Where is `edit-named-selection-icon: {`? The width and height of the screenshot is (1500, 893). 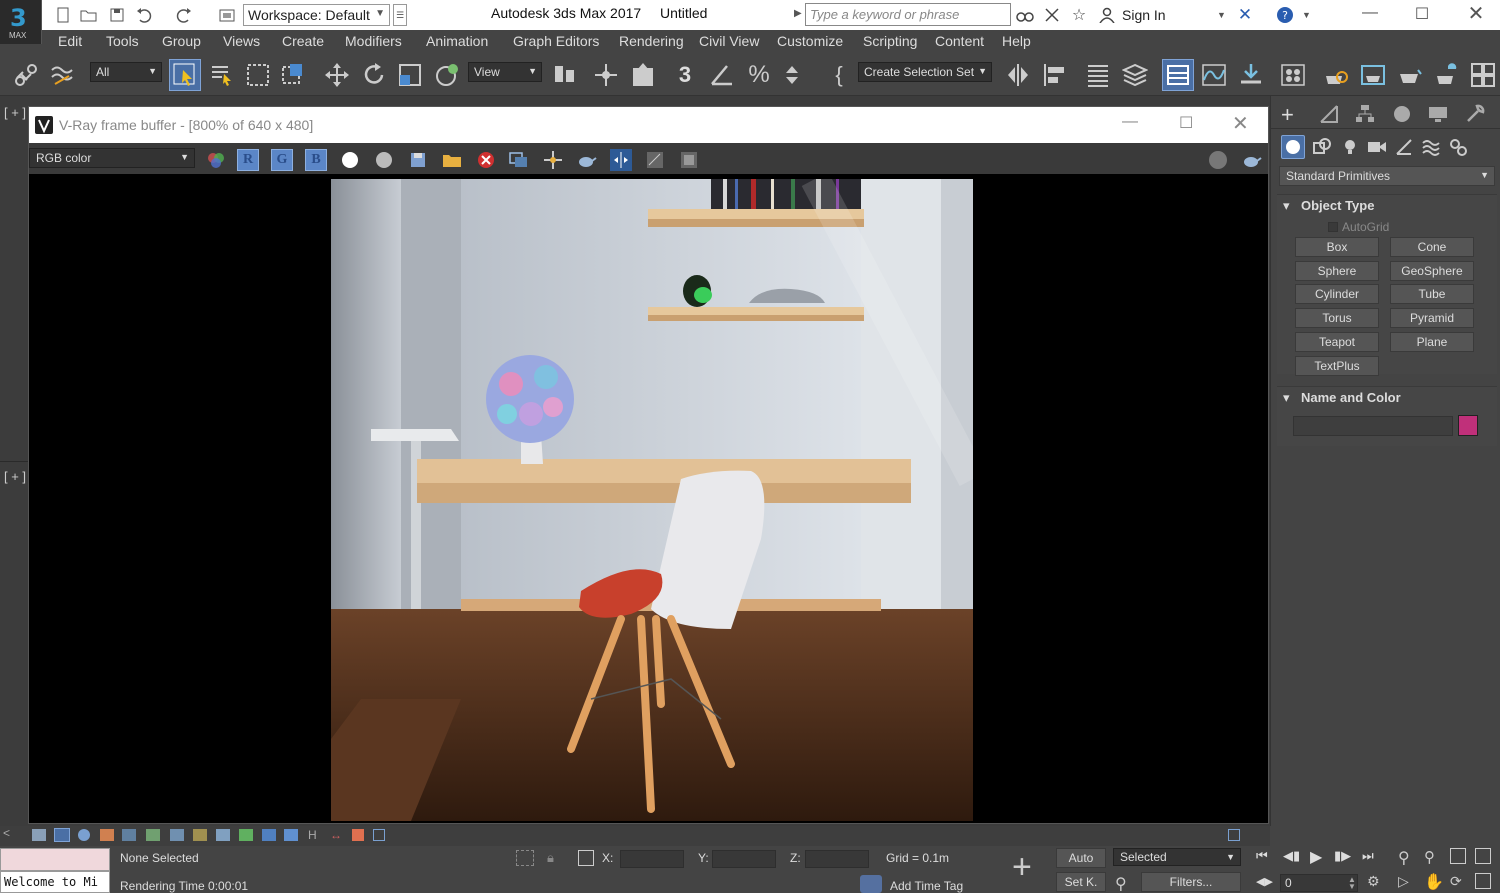
edit-named-selection-icon: { is located at coordinates (839, 75).